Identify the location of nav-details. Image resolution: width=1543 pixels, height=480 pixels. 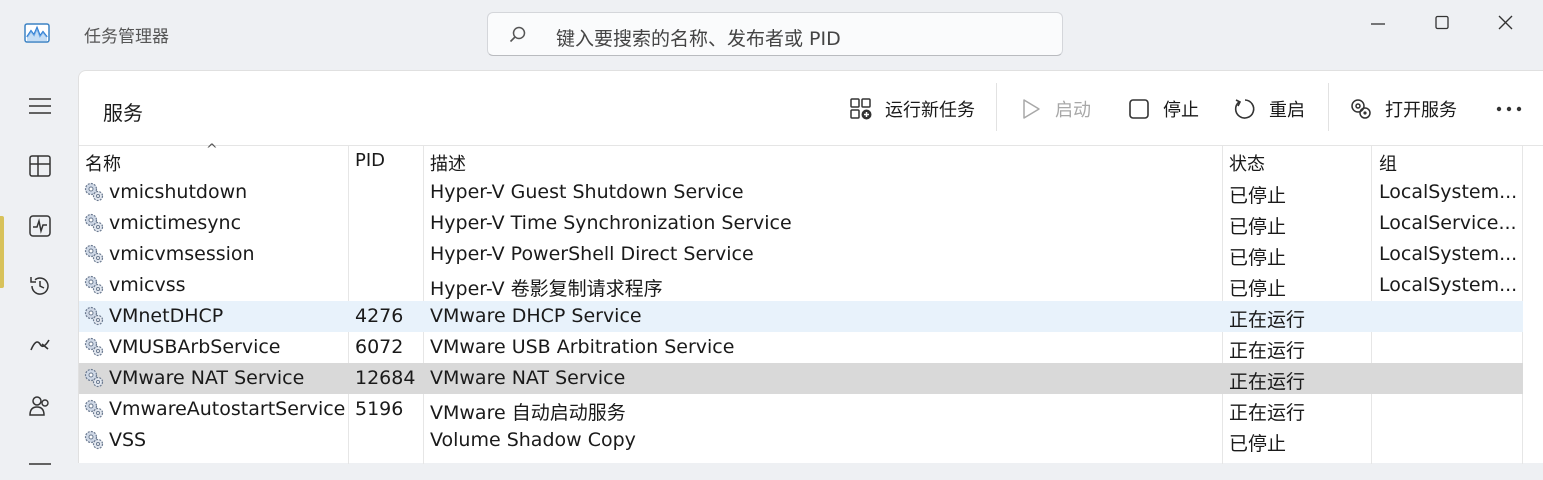
(40, 462).